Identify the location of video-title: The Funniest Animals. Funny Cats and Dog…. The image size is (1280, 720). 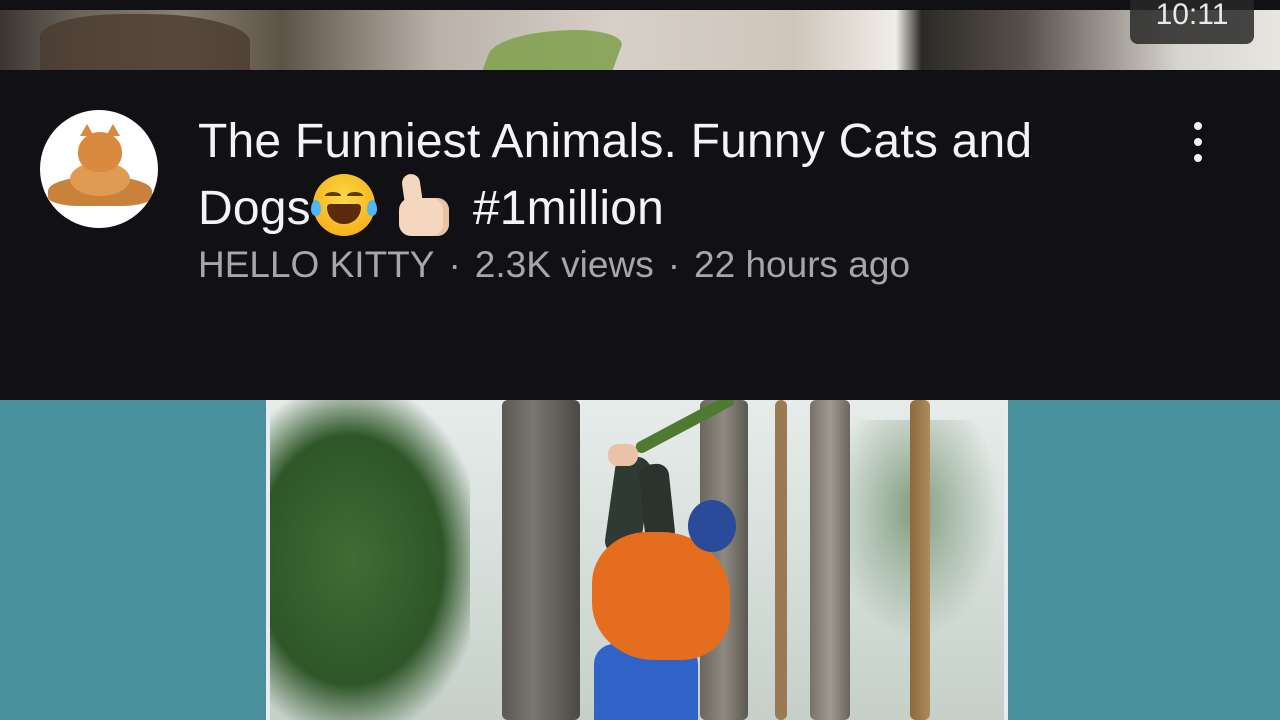
(668, 175).